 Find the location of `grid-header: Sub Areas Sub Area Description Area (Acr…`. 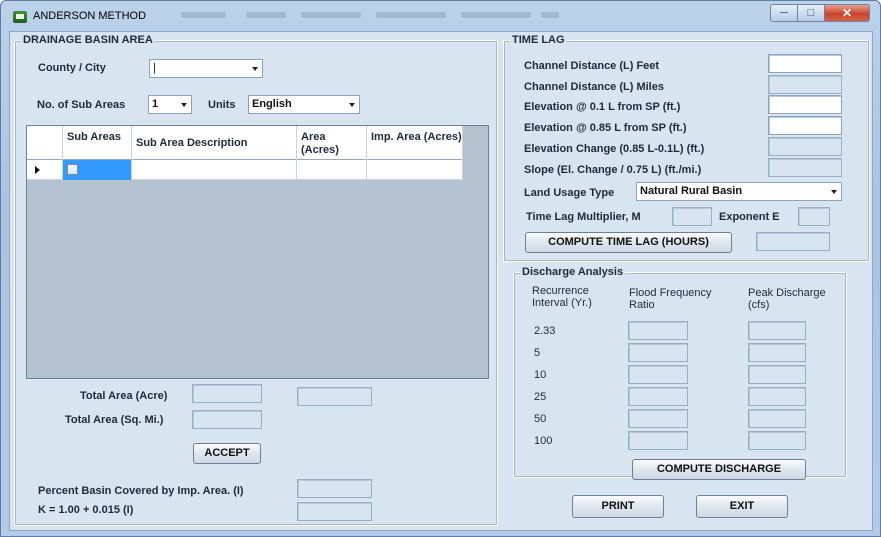

grid-header: Sub Areas Sub Area Description Area (Acr… is located at coordinates (245, 143).